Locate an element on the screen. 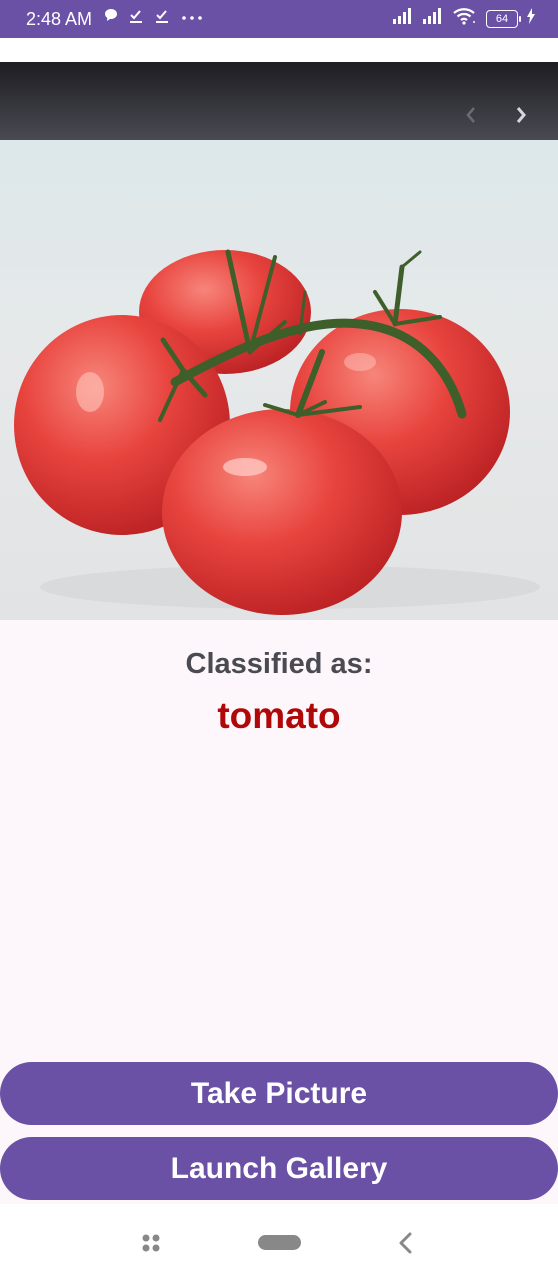 Image resolution: width=558 pixels, height=1280 pixels. classified-label: Classified as: is located at coordinates (279, 664).